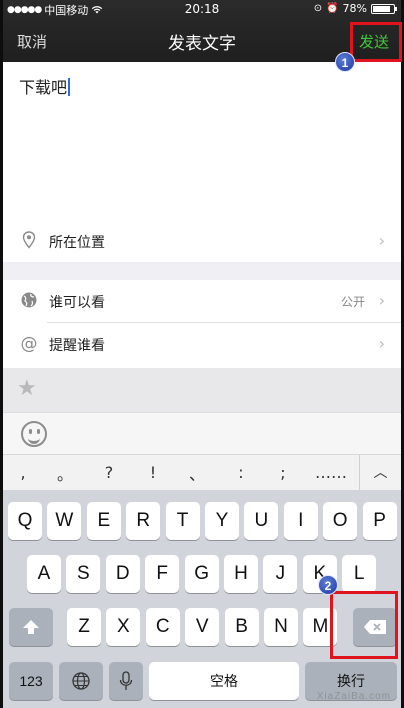 The height and width of the screenshot is (708, 404). Describe the element at coordinates (380, 473) in the screenshot. I see `chevron-up-icon: ︿` at that location.